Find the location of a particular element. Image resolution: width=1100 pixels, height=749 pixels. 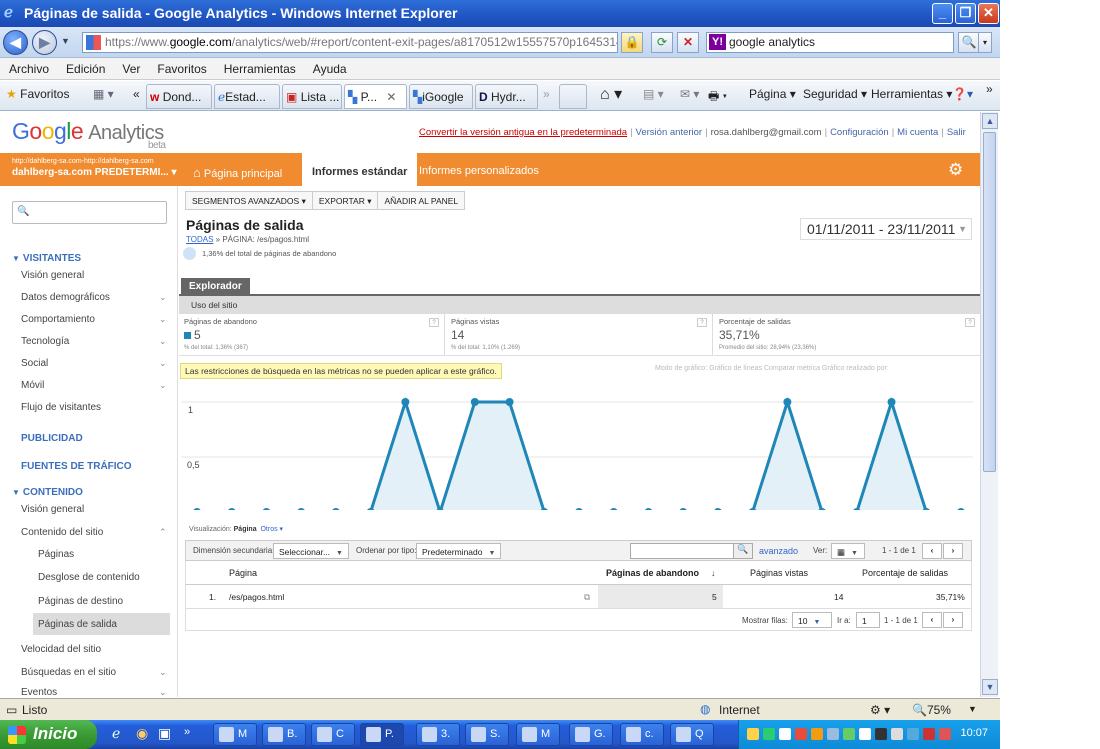

export-button: EXPORTAR ▾ is located at coordinates (346, 200).